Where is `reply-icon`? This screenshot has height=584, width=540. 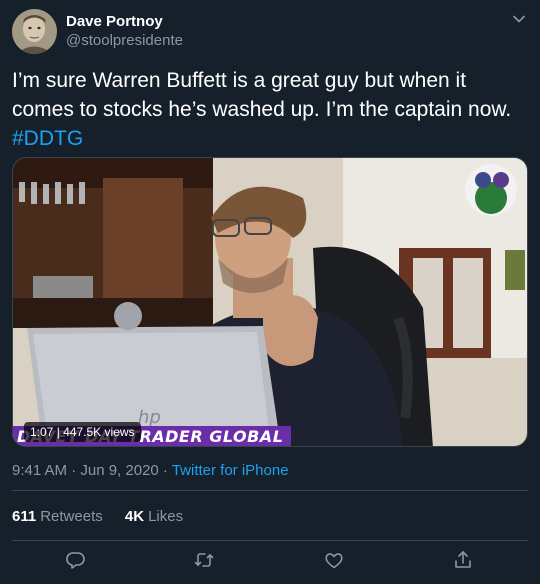
reply-icon is located at coordinates (76, 560).